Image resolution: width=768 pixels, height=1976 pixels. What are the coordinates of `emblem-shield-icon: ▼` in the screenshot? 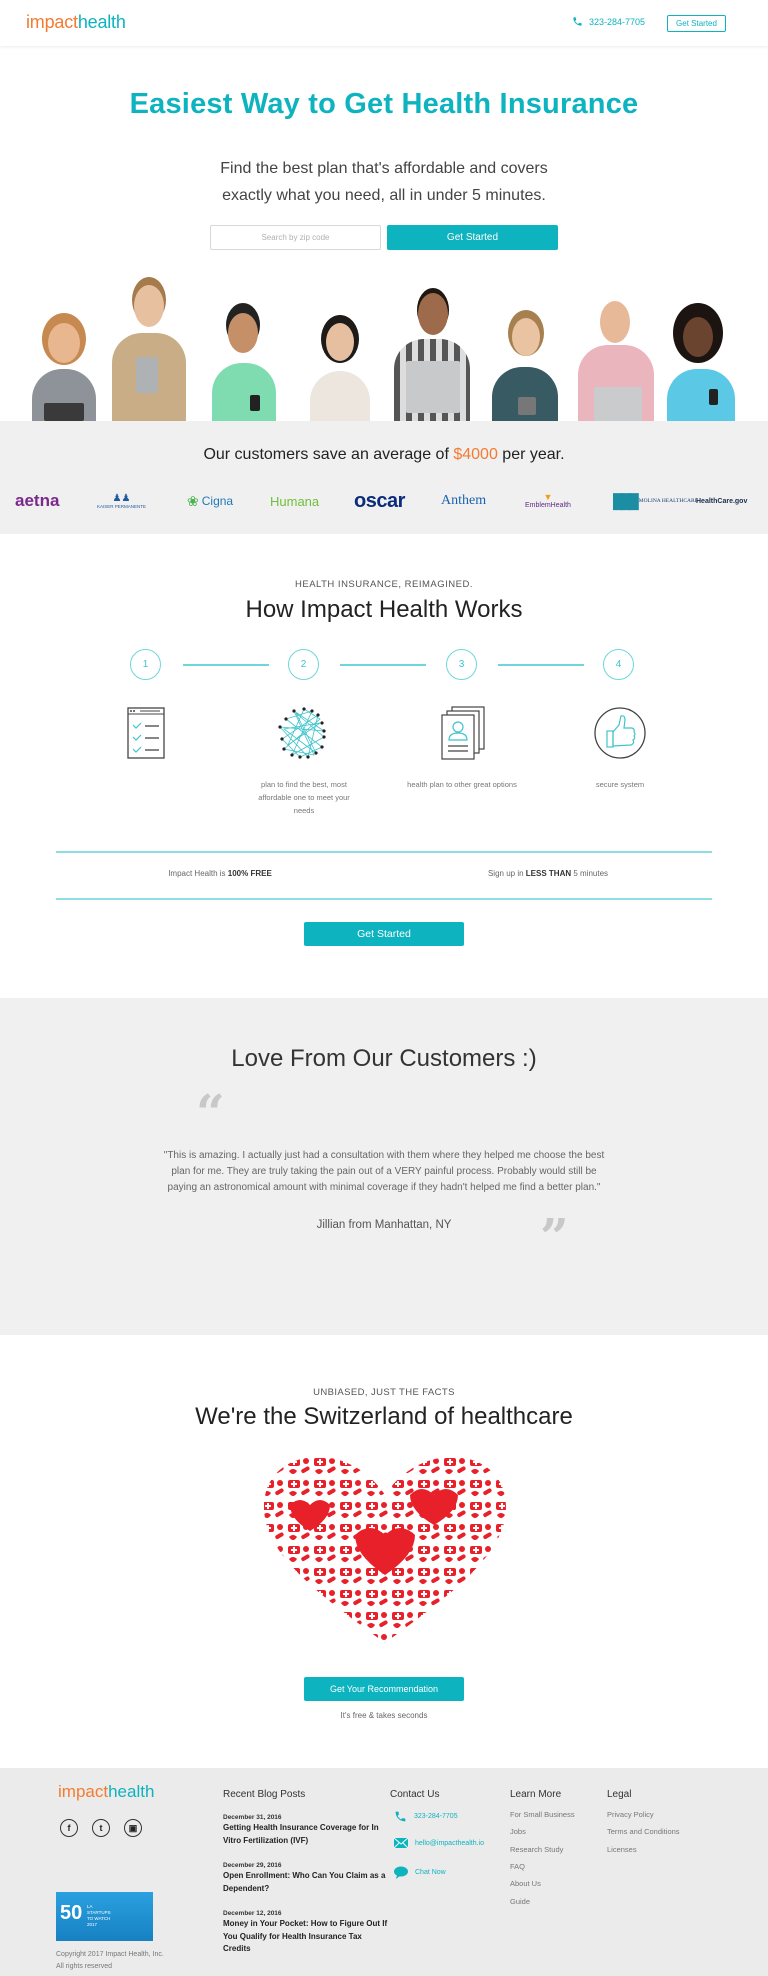 It's located at (548, 497).